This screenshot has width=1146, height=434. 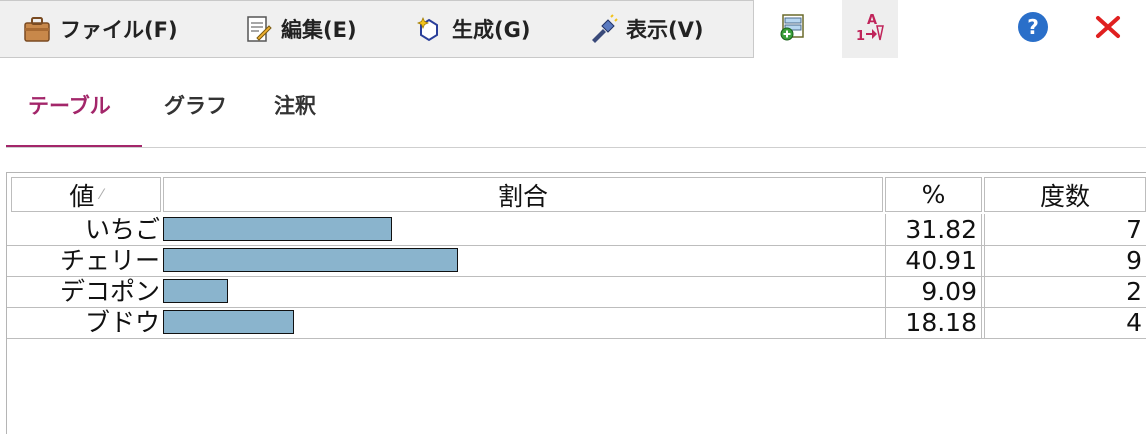 I want to click on column-header-frequency: 度数, so click(x=1065, y=194).